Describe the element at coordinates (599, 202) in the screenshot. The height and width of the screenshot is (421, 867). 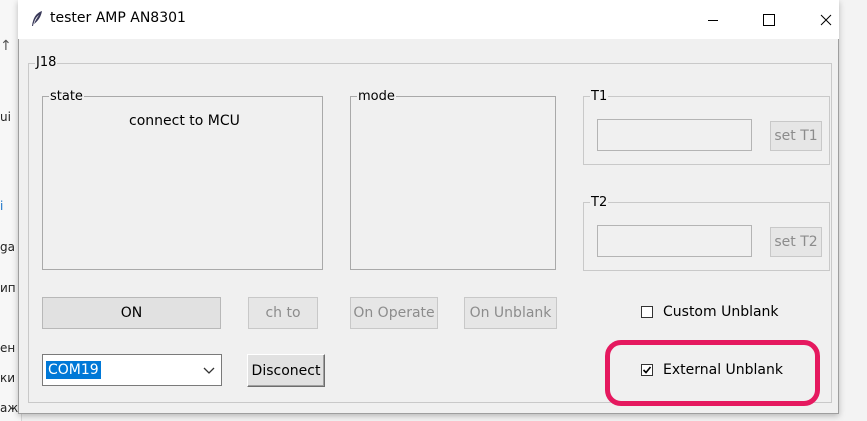
I see `t2-group-label: T2` at that location.